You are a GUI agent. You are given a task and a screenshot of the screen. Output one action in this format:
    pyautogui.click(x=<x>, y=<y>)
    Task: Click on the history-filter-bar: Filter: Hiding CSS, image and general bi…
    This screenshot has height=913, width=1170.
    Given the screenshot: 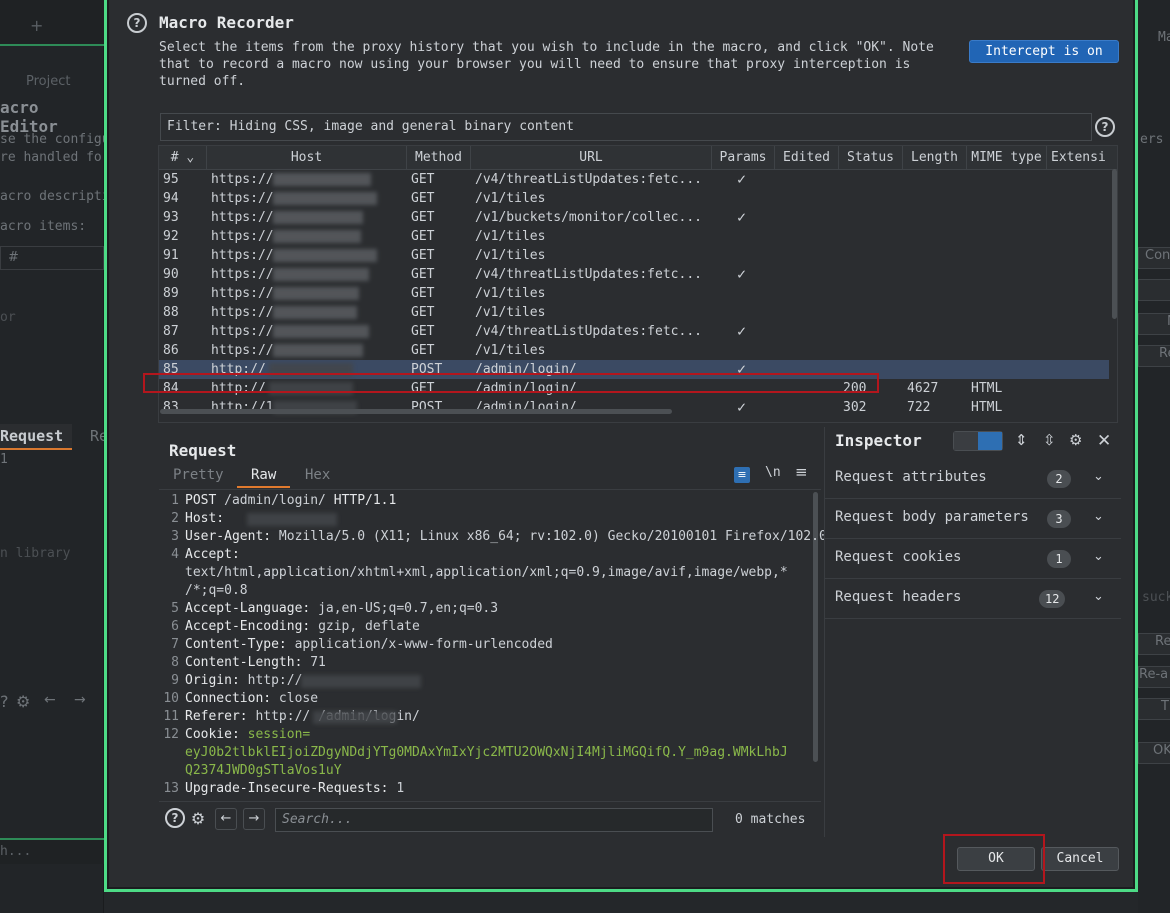 What is the action you would take?
    pyautogui.click(x=626, y=127)
    